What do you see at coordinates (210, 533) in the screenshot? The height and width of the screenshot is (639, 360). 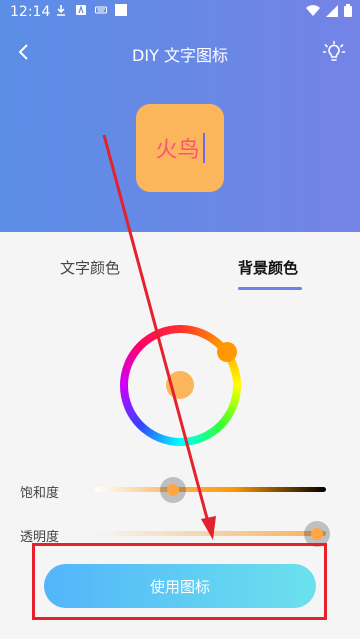 I see `alpha-slider-track` at bounding box center [210, 533].